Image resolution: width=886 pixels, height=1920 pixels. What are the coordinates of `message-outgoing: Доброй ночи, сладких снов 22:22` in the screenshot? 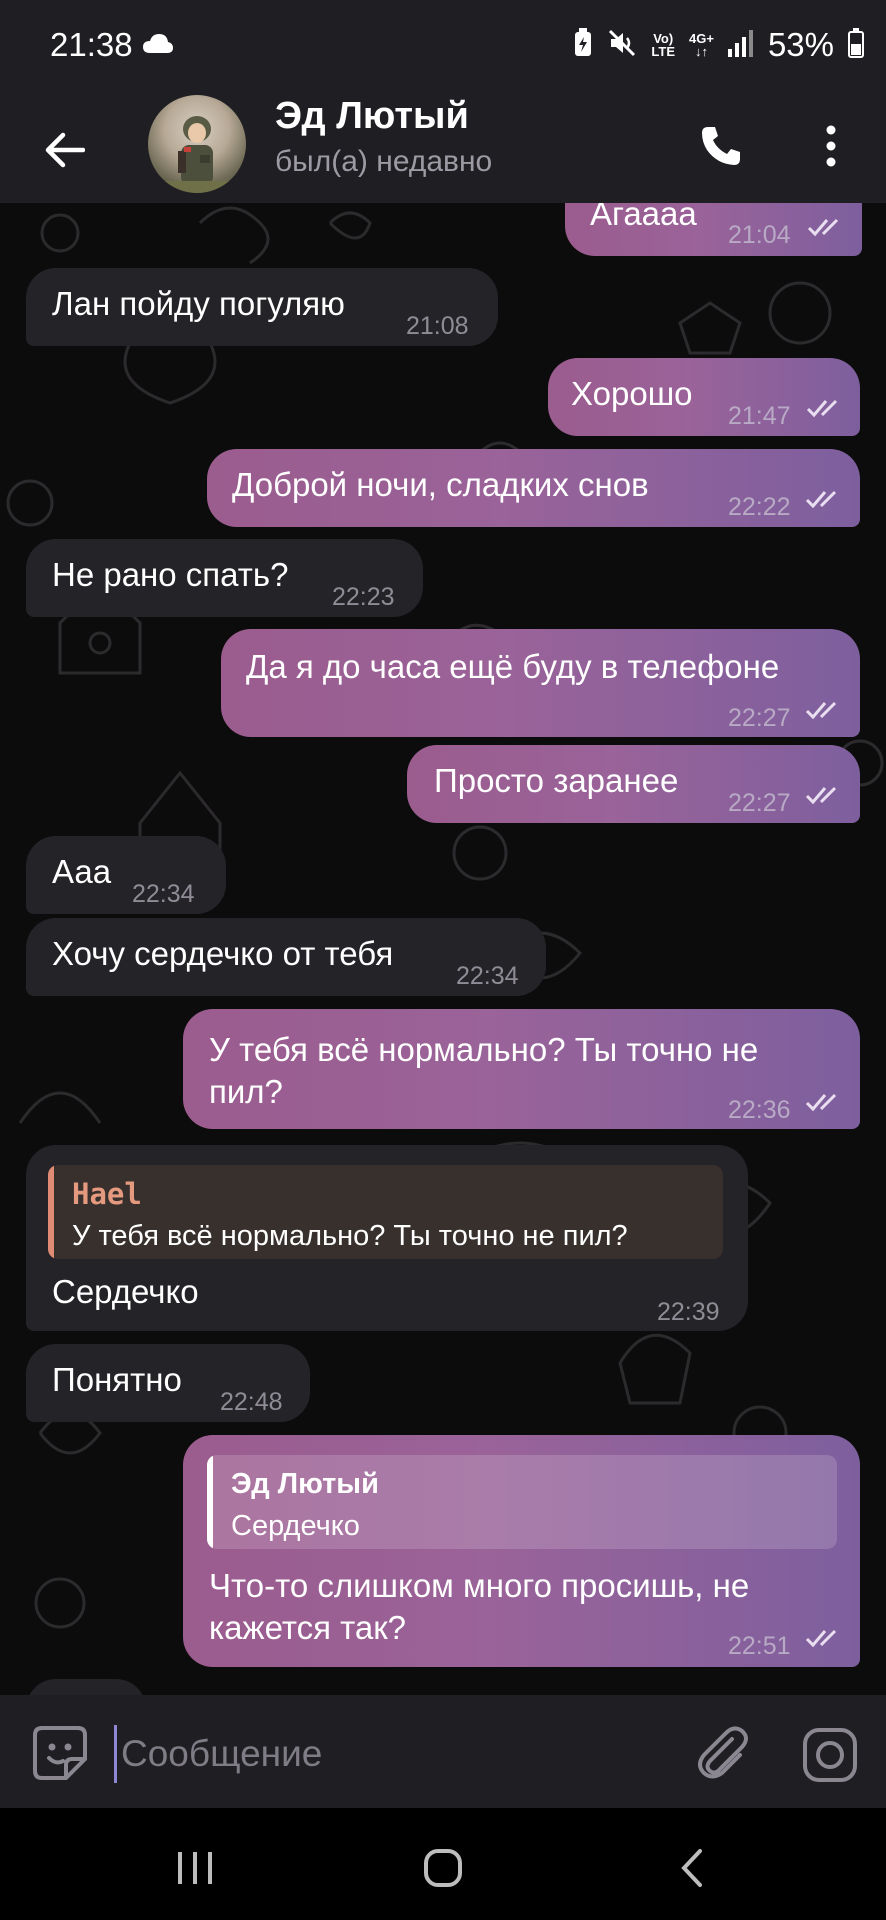 It's located at (533, 488).